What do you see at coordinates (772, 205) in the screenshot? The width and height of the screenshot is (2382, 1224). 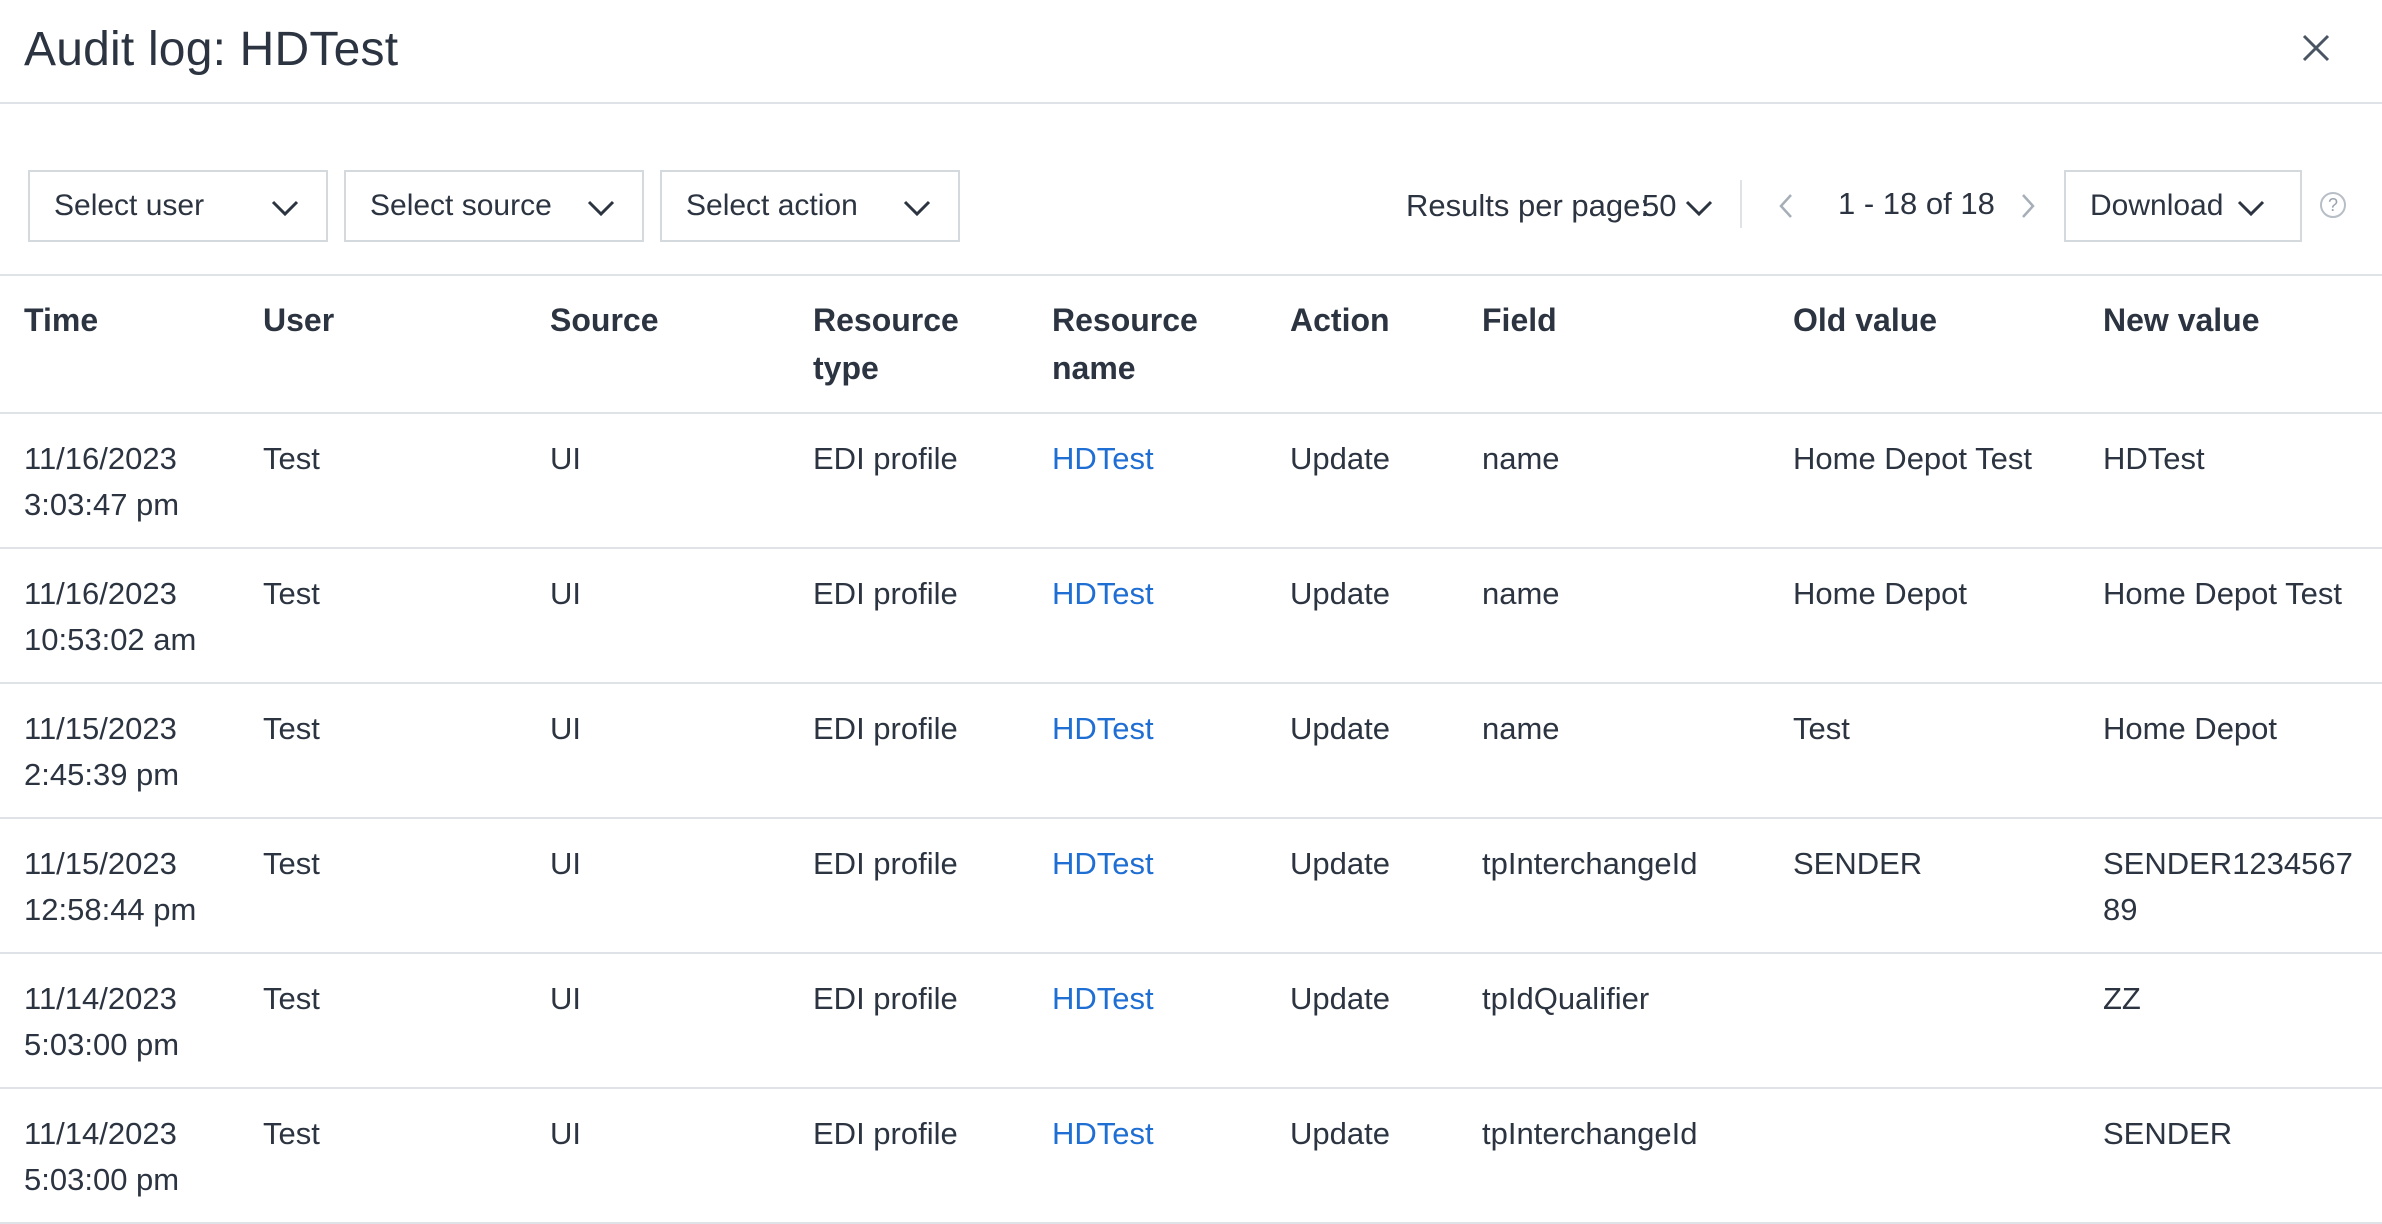 I see `select-action-label: Select action` at bounding box center [772, 205].